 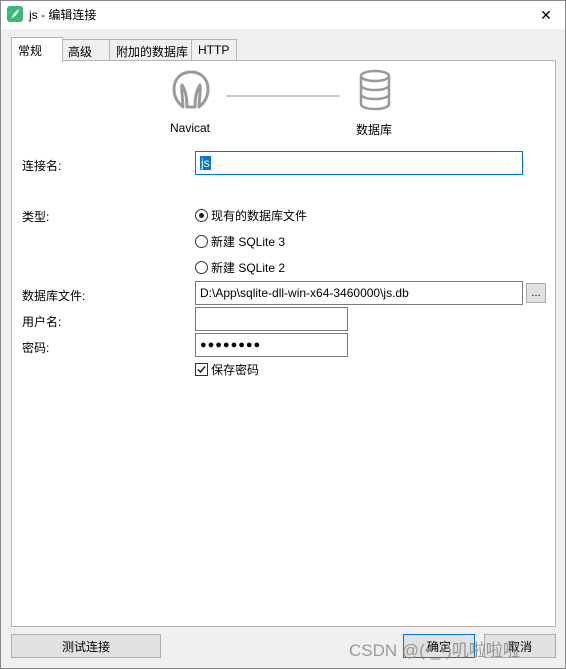 I want to click on ok-button: 确定, so click(x=439, y=646).